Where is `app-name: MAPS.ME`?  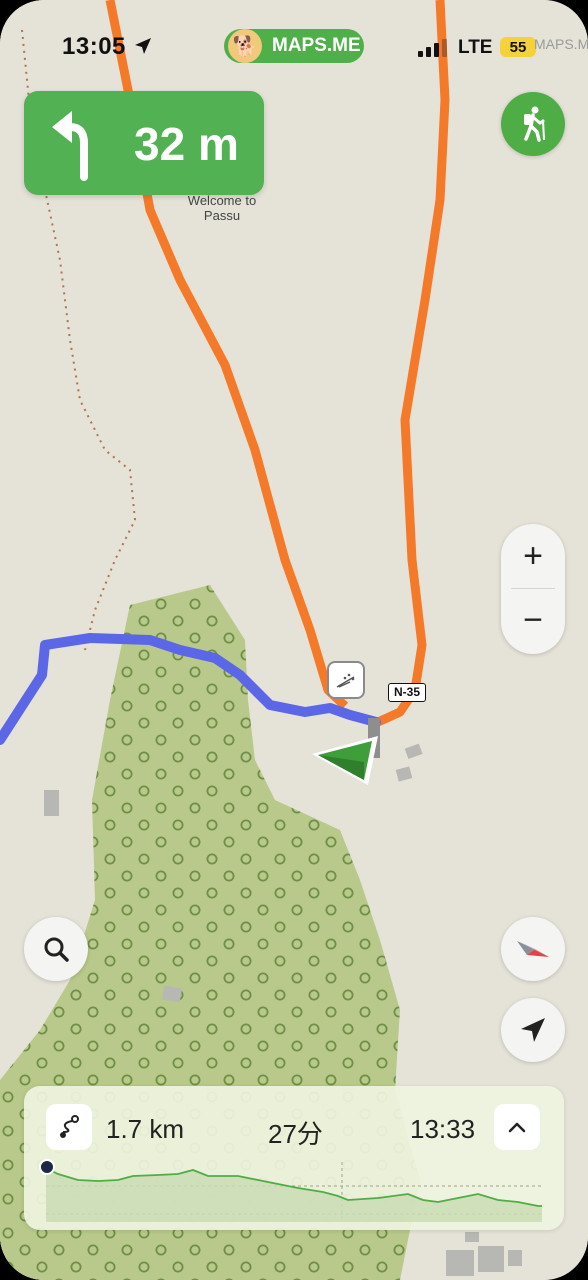 app-name: MAPS.ME is located at coordinates (316, 45).